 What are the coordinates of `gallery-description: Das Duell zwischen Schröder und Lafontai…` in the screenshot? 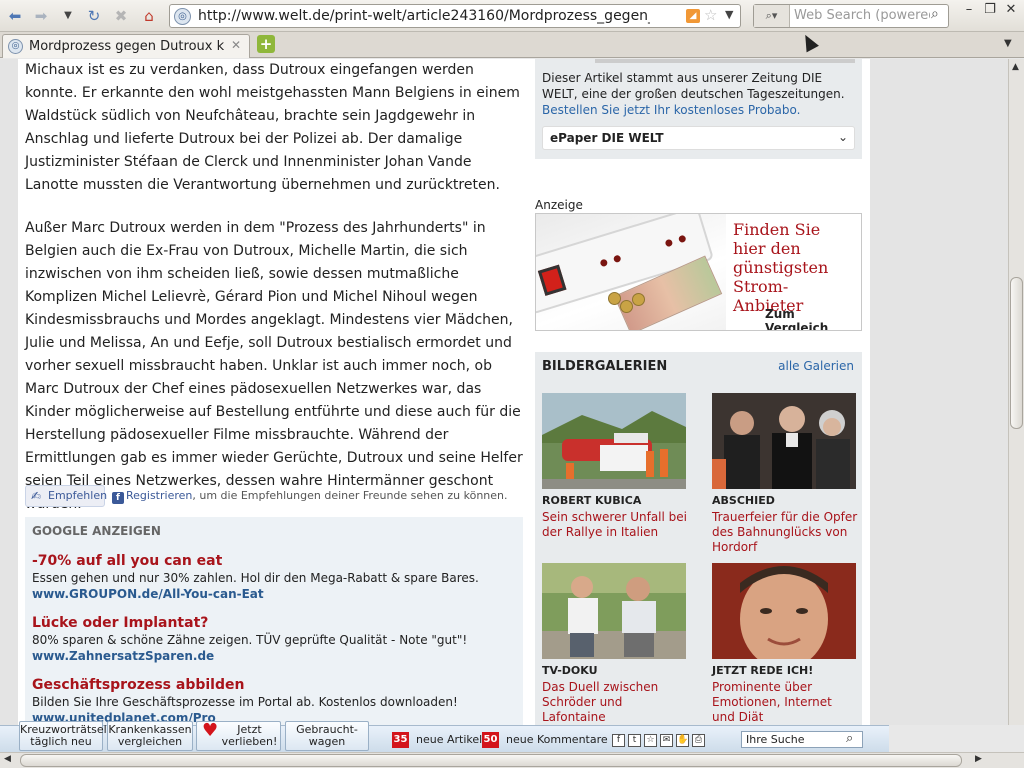 It's located at (615, 702).